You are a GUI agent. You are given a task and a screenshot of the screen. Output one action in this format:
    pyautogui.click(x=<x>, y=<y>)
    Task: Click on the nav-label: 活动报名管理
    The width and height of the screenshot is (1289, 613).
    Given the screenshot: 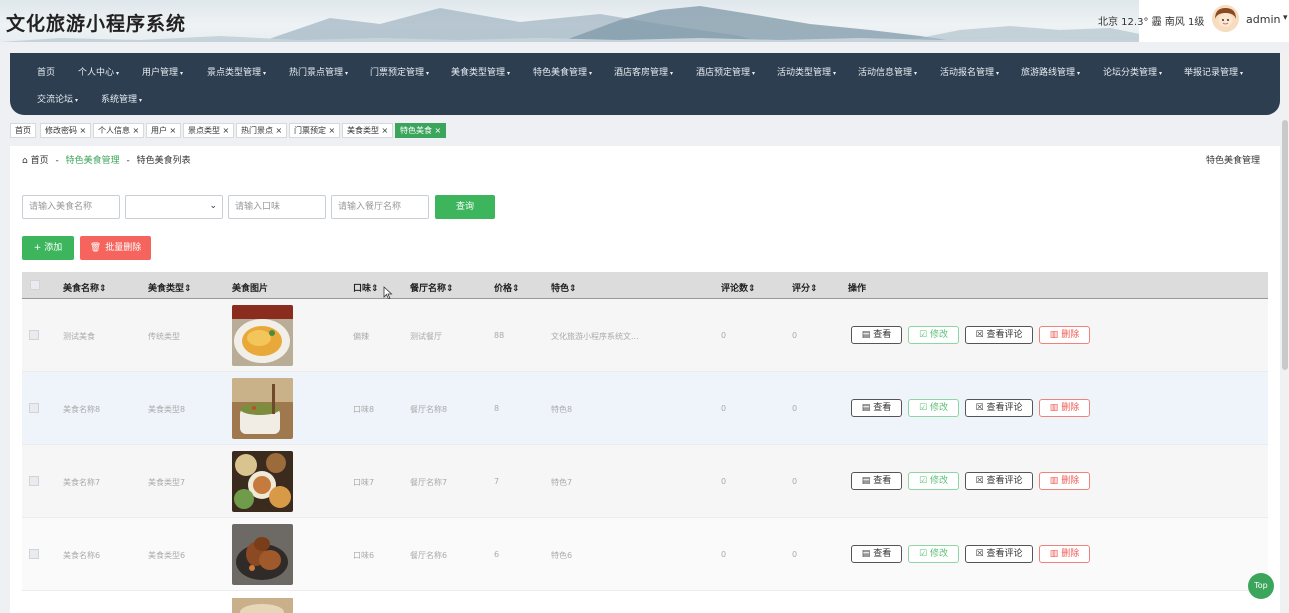 What is the action you would take?
    pyautogui.click(x=967, y=73)
    